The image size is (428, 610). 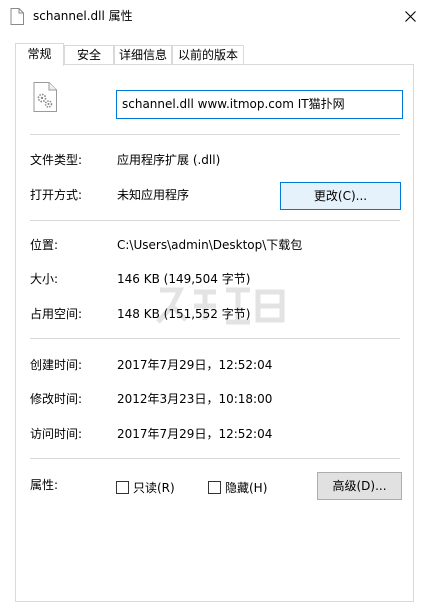 What do you see at coordinates (246, 488) in the screenshot?
I see `hidden-checkbox-label: 隐藏(H)` at bounding box center [246, 488].